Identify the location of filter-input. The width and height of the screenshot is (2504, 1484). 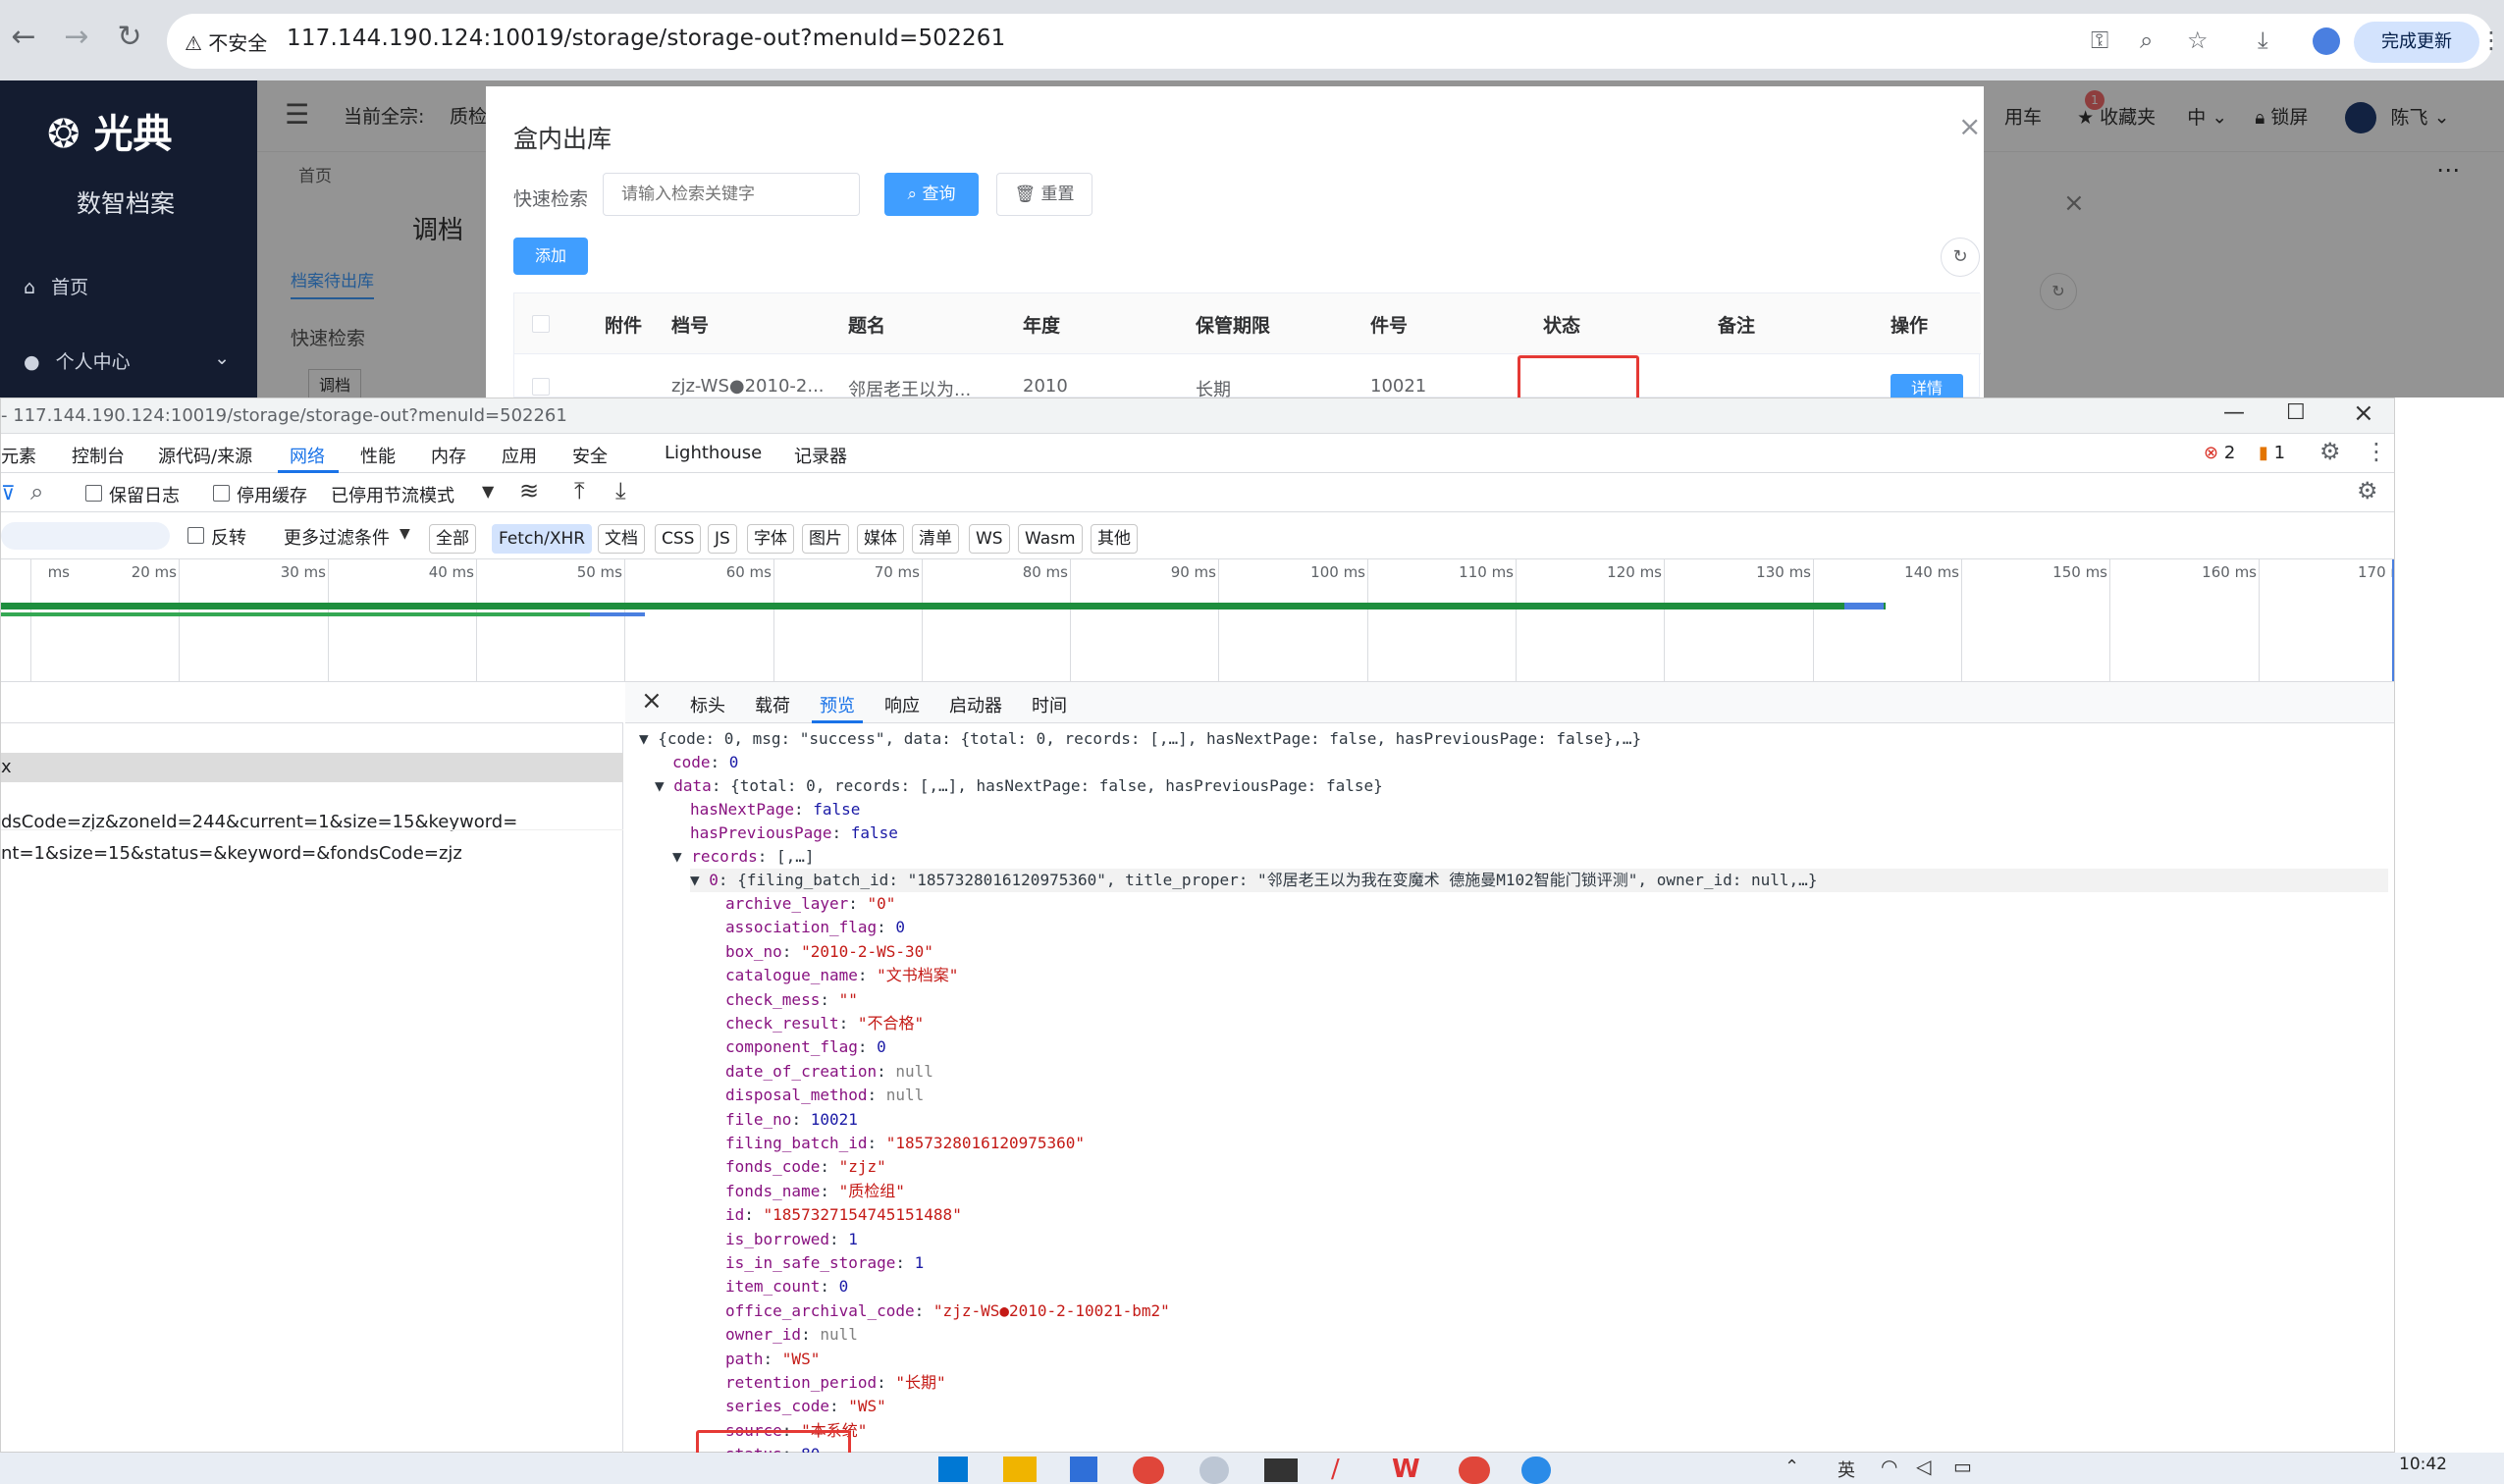
(85, 536).